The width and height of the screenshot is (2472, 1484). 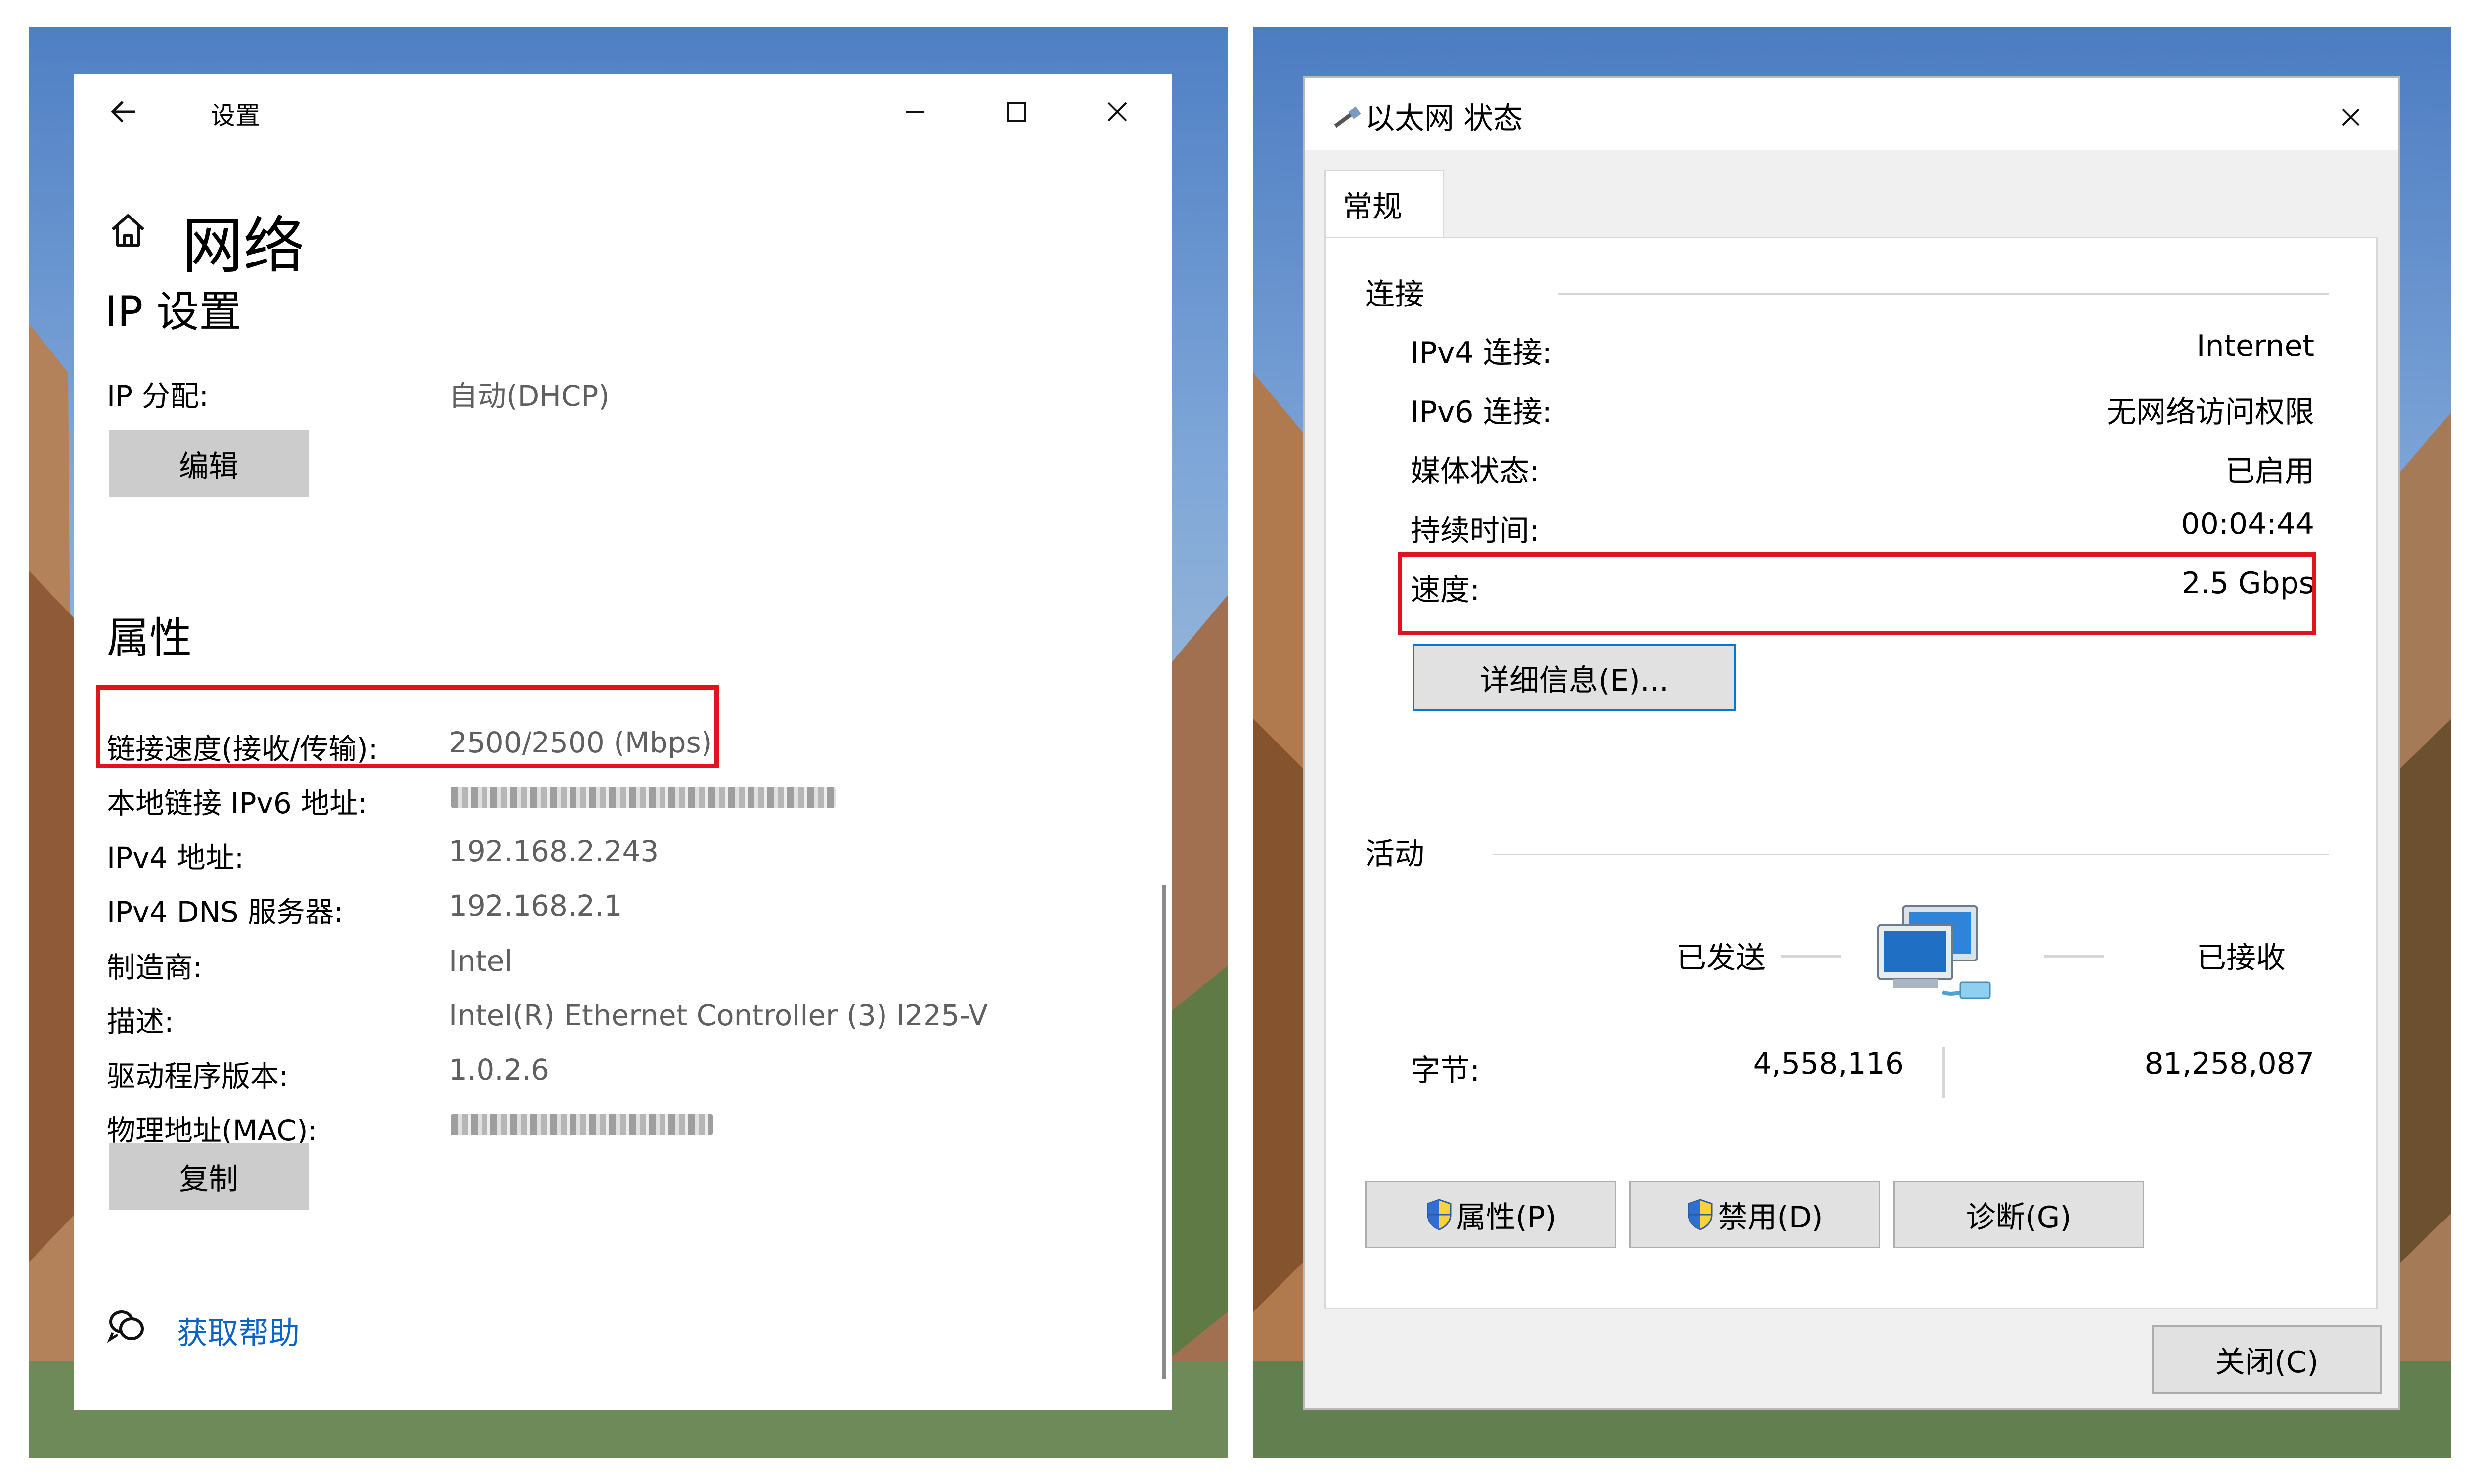 I want to click on maximize-button, so click(x=1016, y=111).